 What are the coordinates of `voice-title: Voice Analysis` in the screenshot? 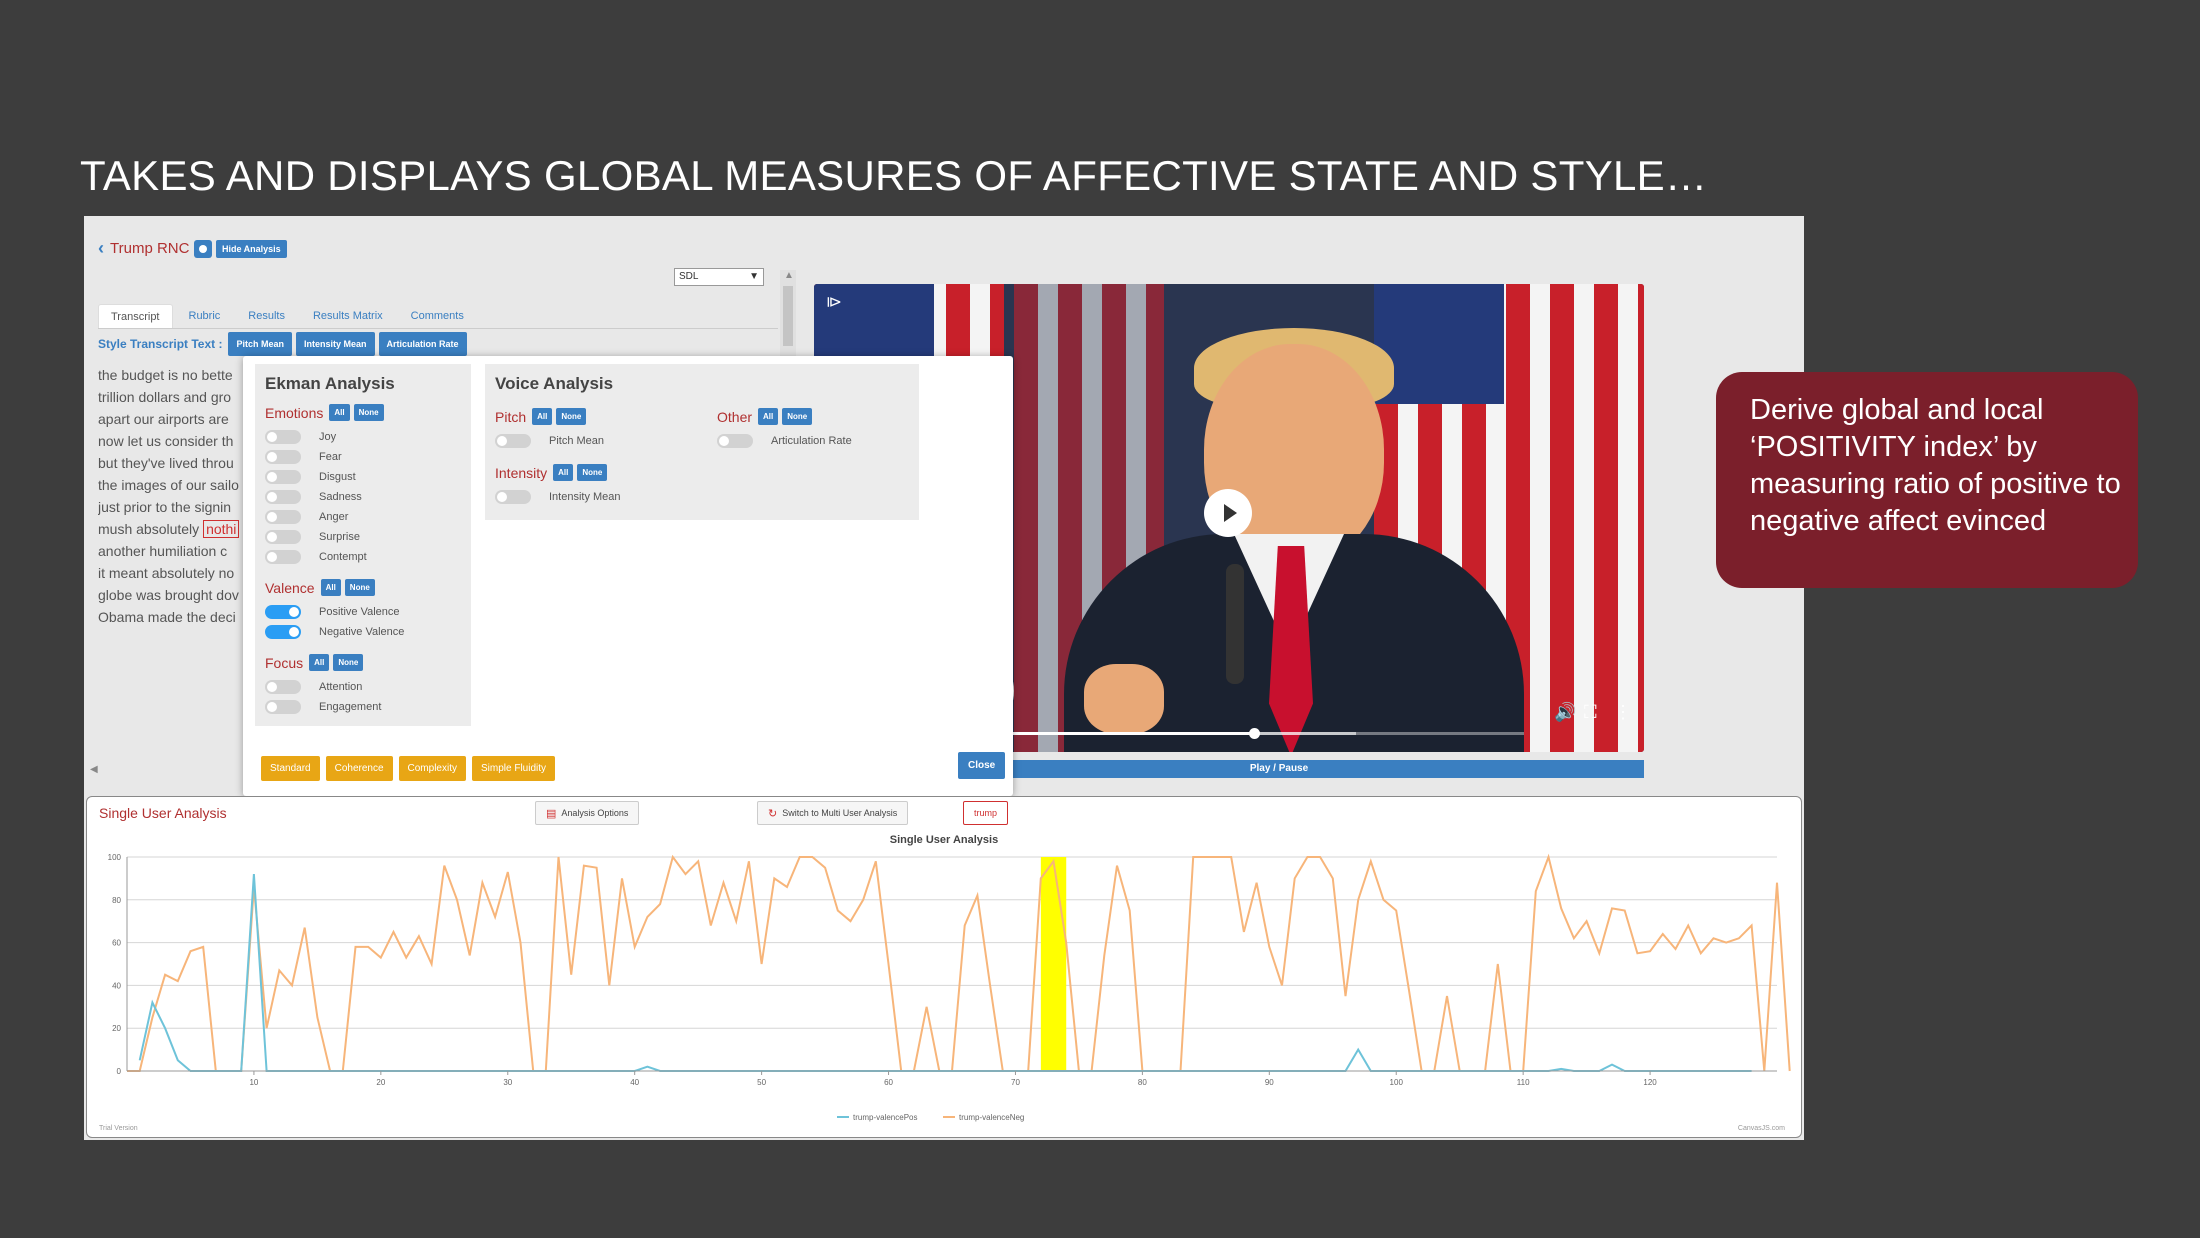 It's located at (554, 383).